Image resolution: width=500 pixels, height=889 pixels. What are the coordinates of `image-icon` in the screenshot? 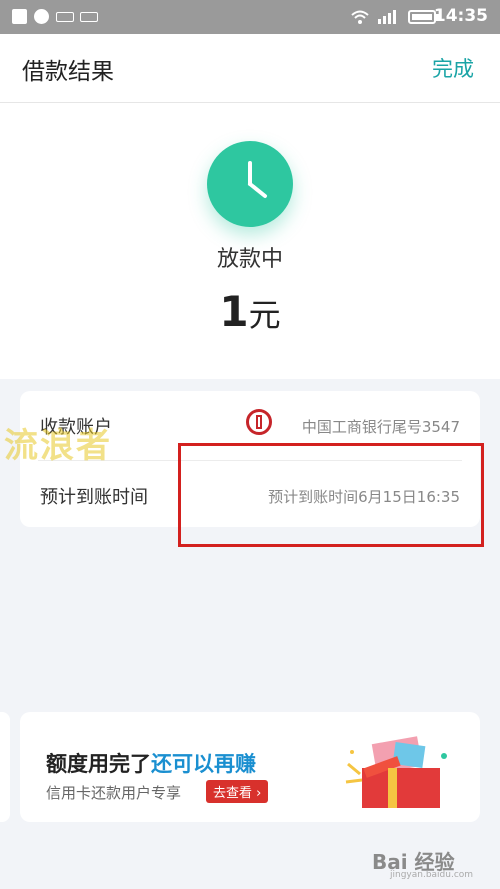 It's located at (19, 16).